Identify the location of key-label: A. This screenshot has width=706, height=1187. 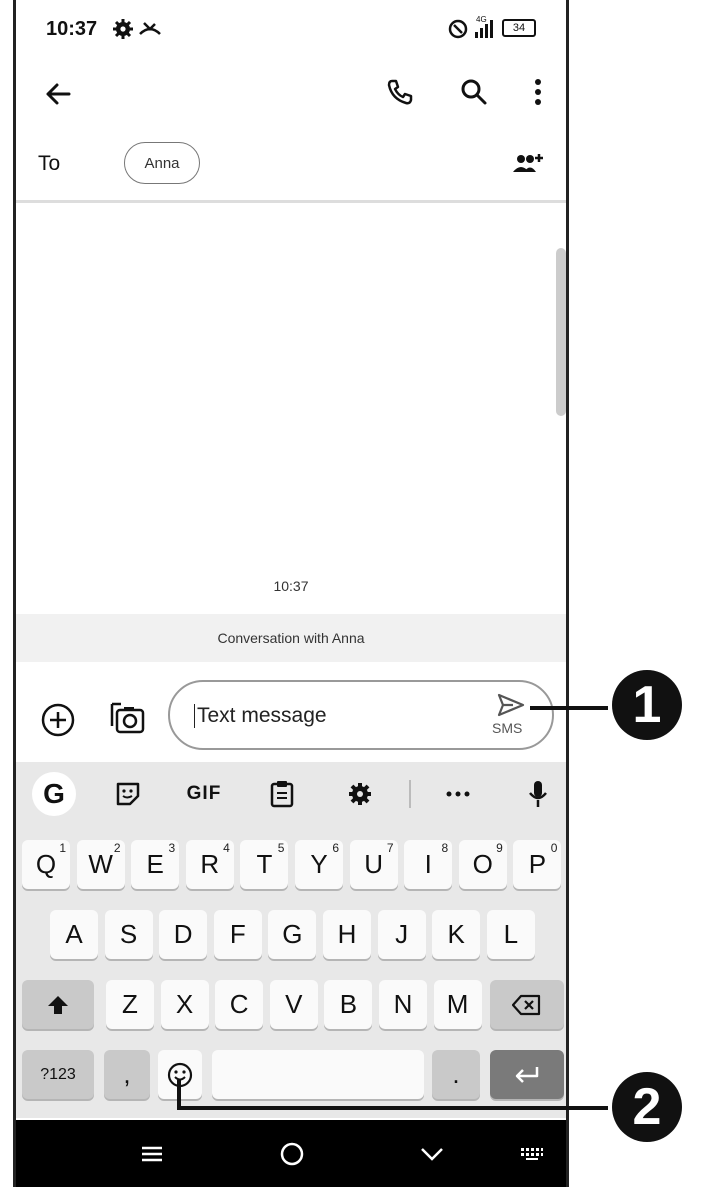
(74, 934).